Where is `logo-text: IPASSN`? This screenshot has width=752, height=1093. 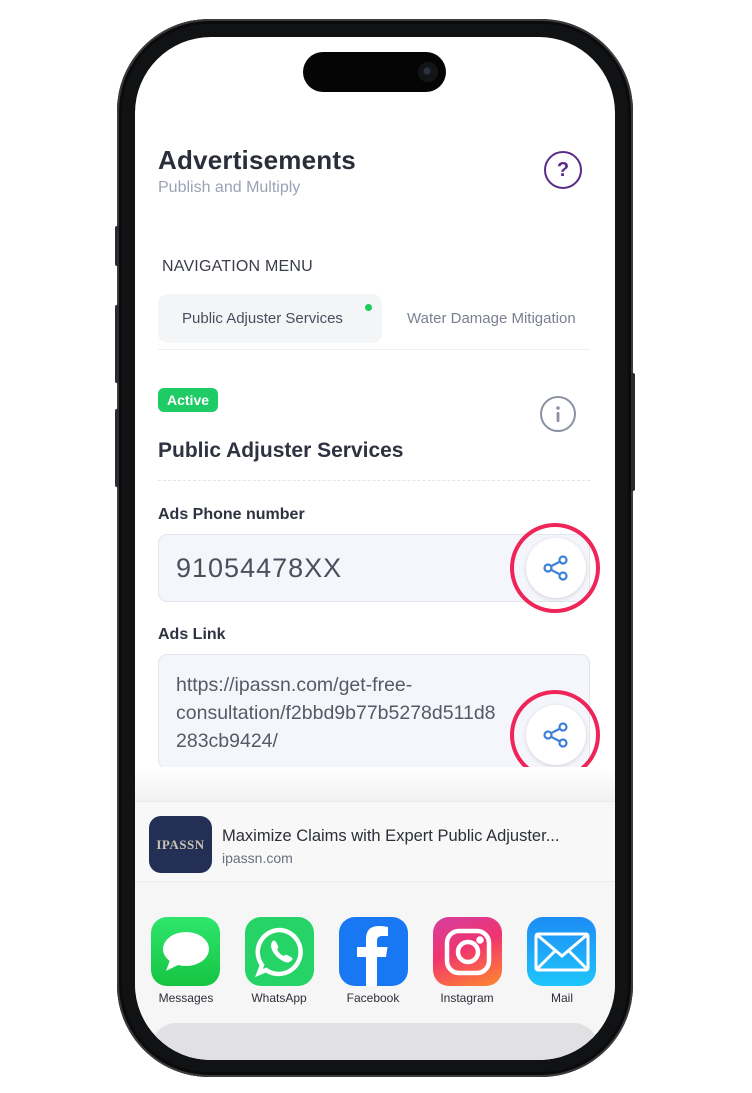
logo-text: IPASSN is located at coordinates (180, 844).